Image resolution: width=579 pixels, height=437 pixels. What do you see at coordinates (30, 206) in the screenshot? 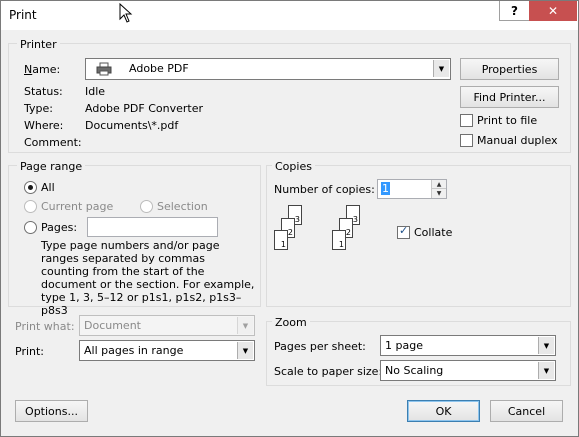
I see `current-page-radio` at bounding box center [30, 206].